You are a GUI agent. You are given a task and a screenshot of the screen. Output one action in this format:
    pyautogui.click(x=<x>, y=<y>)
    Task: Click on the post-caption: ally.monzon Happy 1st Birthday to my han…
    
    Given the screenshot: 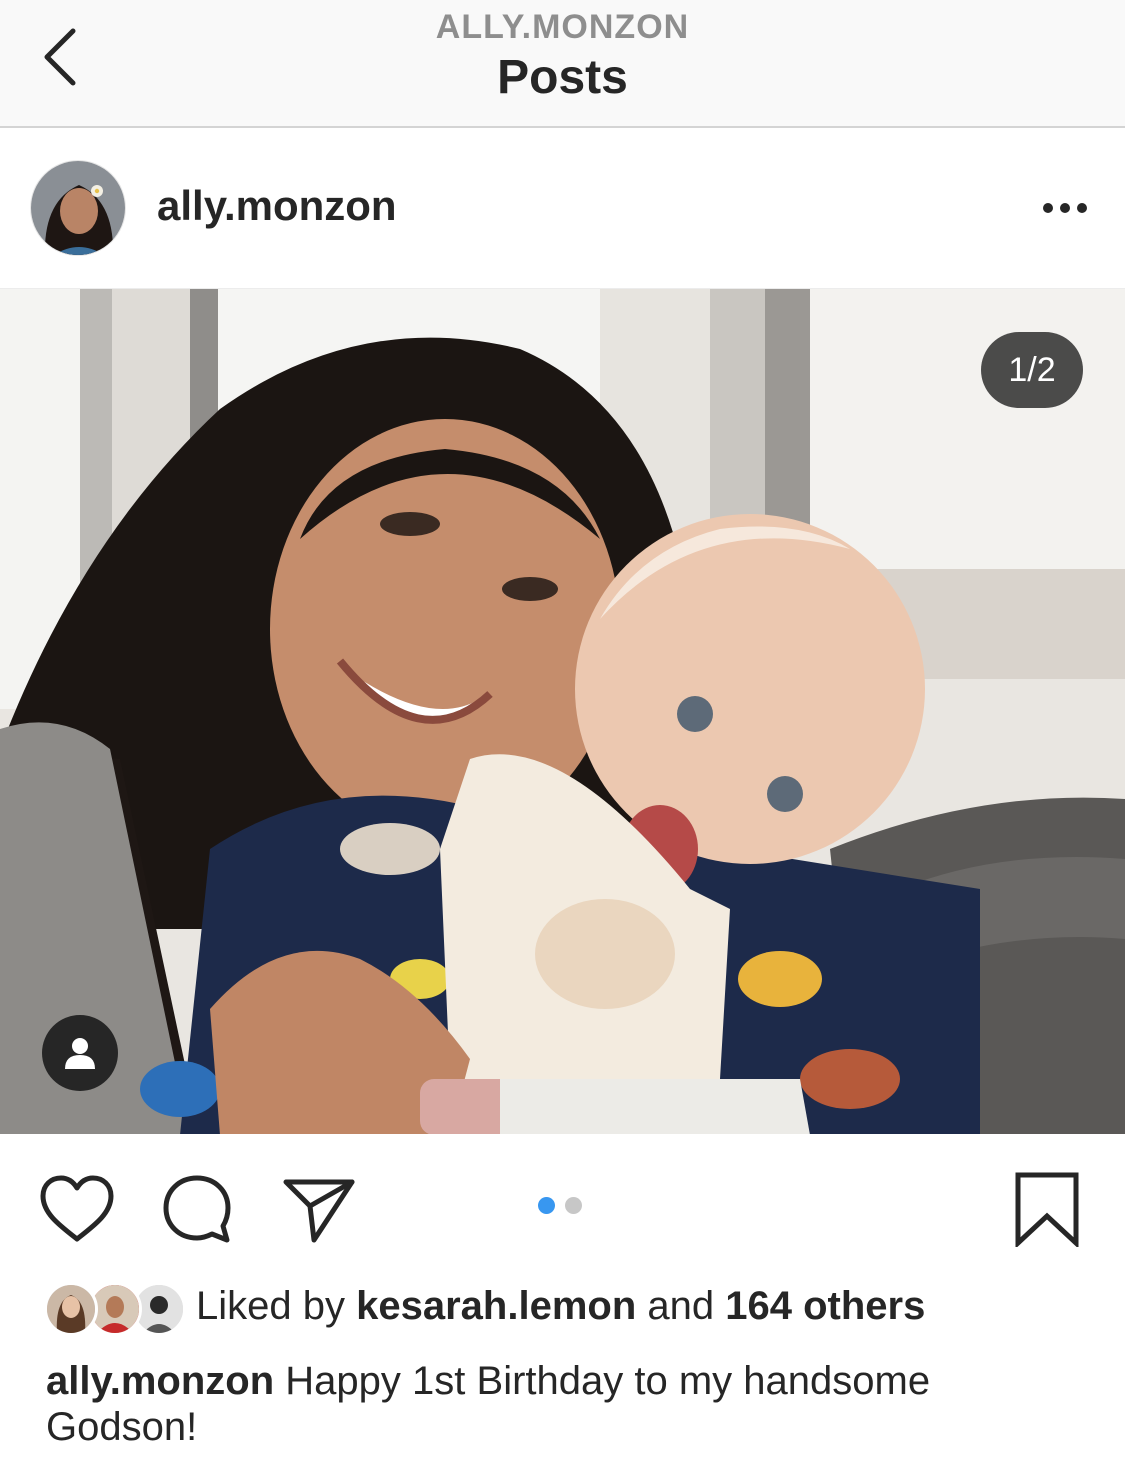 What is the action you would take?
    pyautogui.click(x=566, y=1404)
    